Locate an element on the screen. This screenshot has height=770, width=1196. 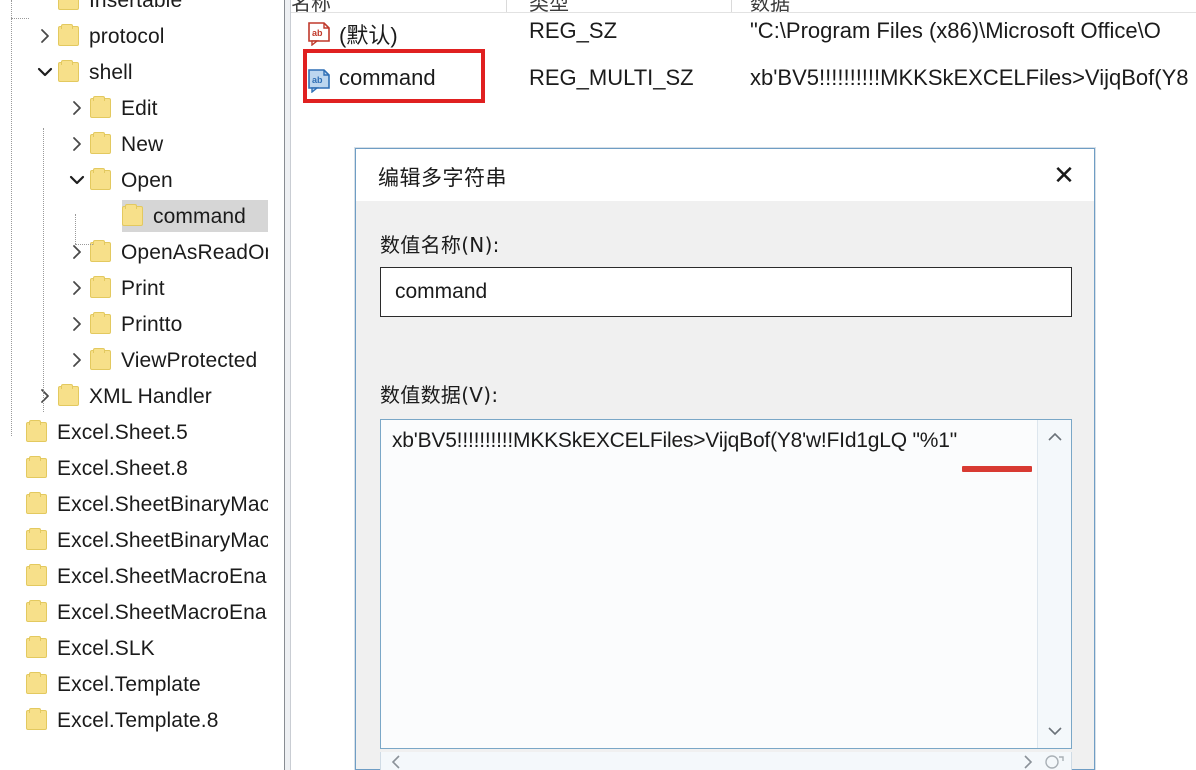
value-name-input: command is located at coordinates (726, 292).